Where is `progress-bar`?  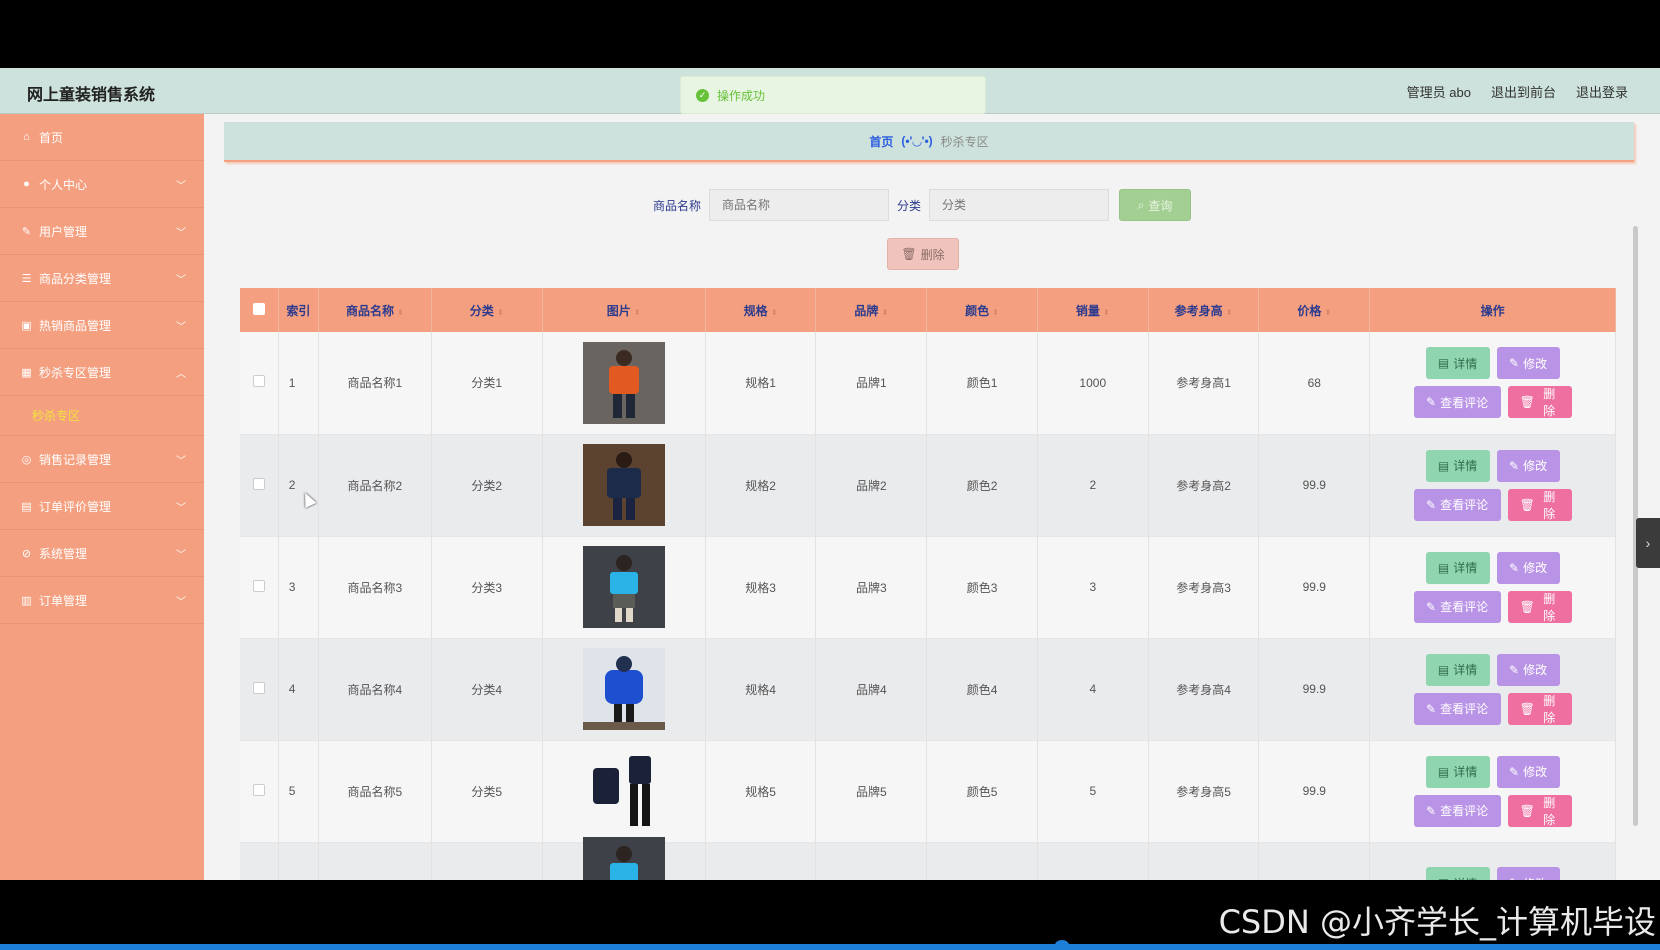
progress-bar is located at coordinates (830, 947).